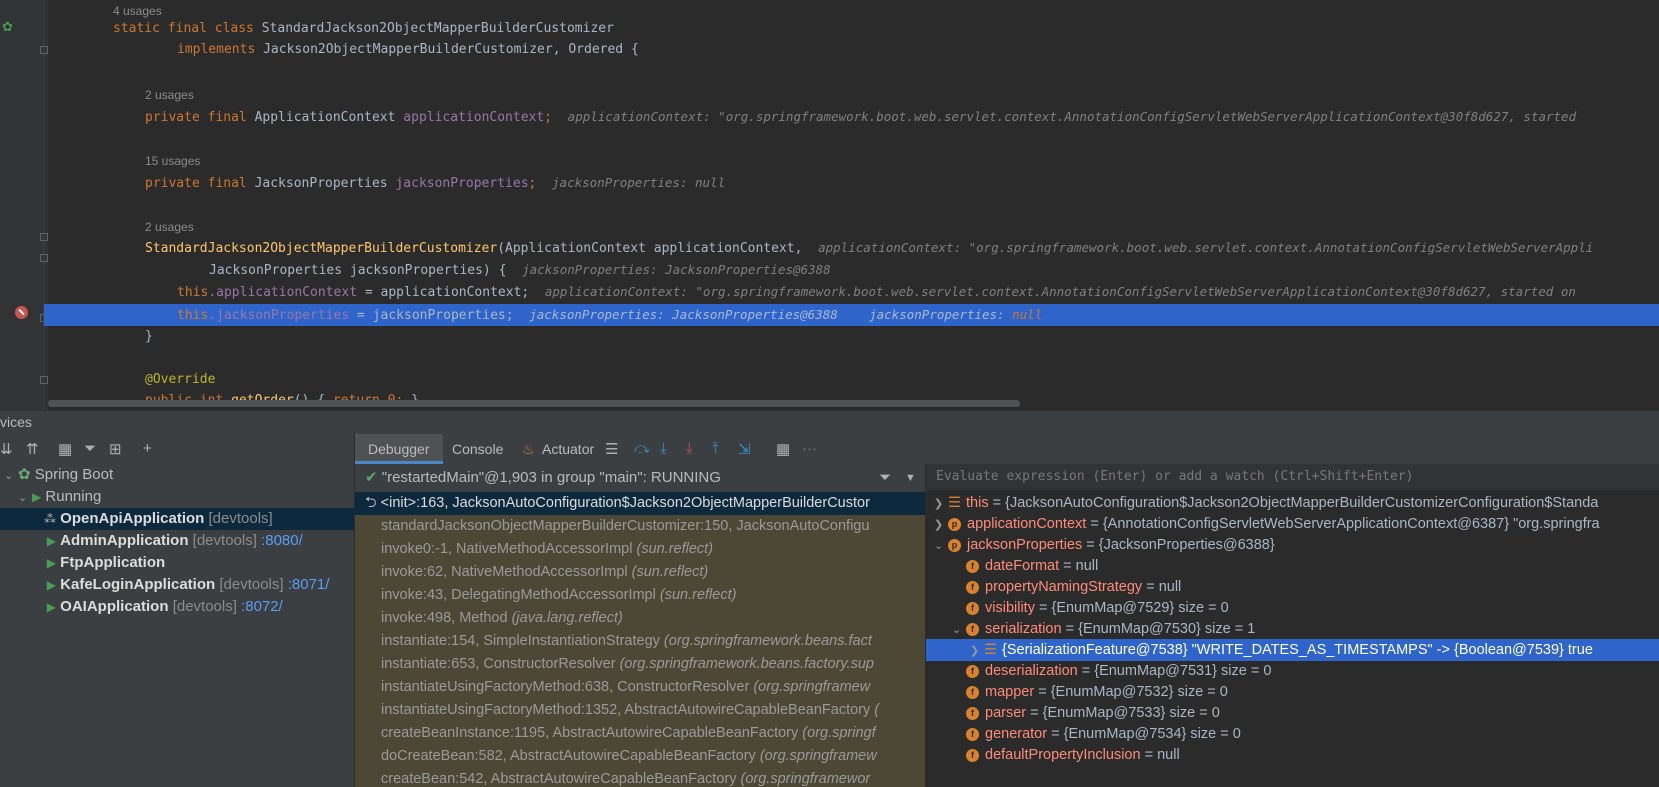  What do you see at coordinates (147, 448) in the screenshot?
I see `add-service-icon: +` at bounding box center [147, 448].